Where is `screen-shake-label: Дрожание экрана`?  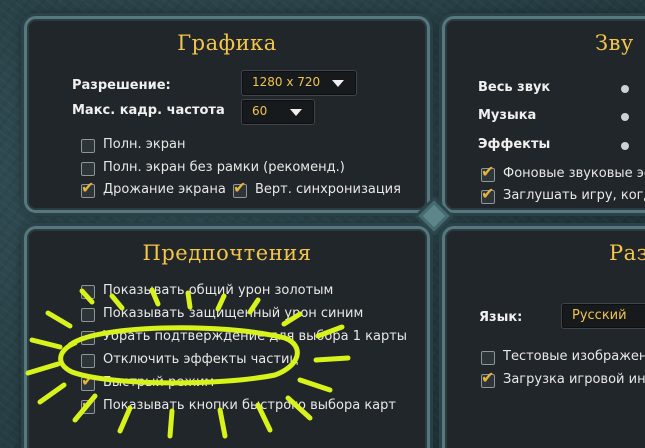
screen-shake-label: Дрожание экрана is located at coordinates (164, 189).